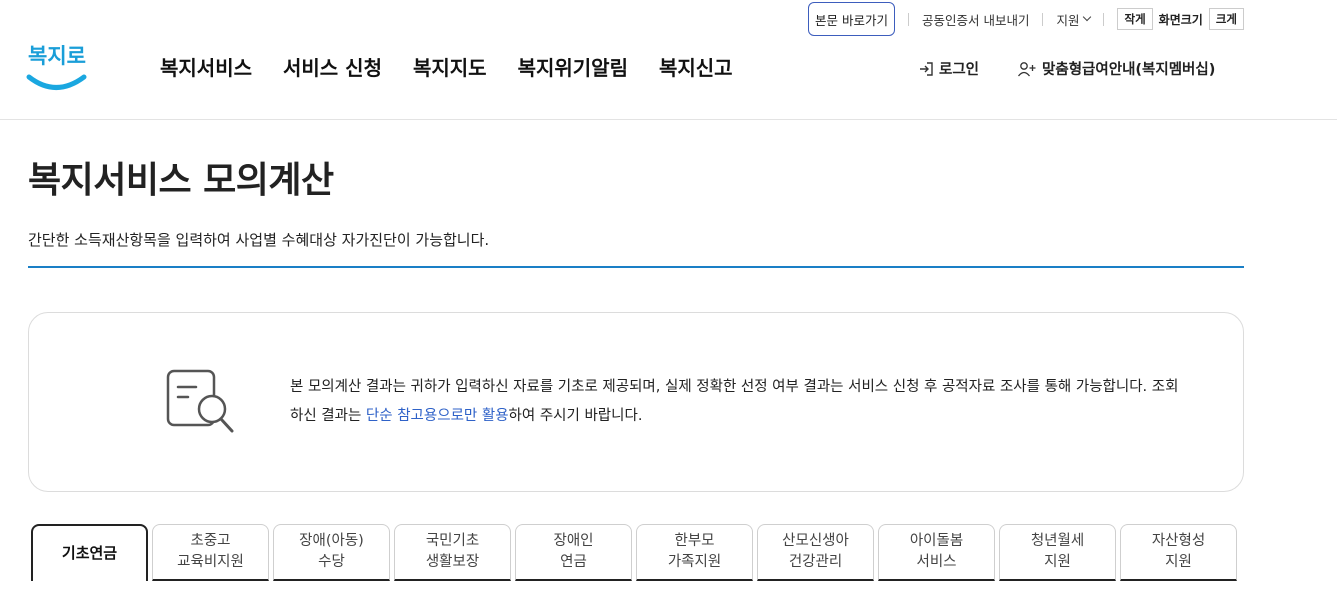 This screenshot has width=1337, height=601. I want to click on tab-label-line1: 아이돌봄, so click(936, 541).